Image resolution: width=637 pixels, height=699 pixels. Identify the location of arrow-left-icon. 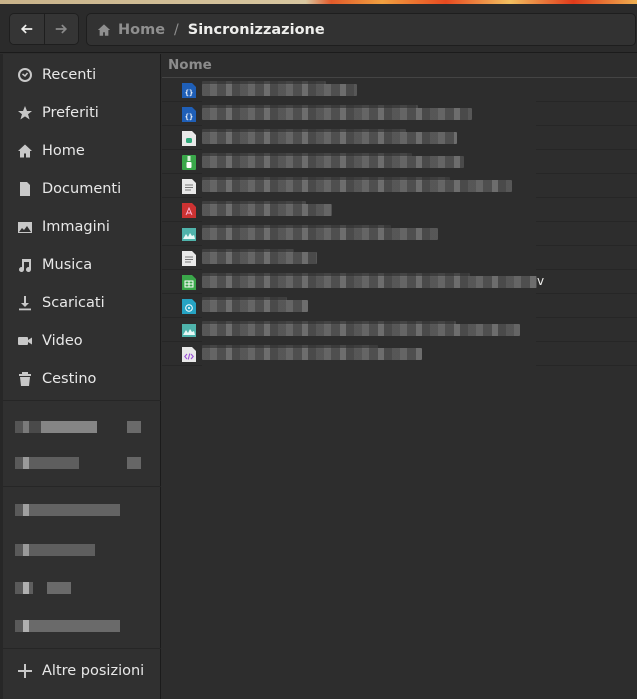
(26, 29).